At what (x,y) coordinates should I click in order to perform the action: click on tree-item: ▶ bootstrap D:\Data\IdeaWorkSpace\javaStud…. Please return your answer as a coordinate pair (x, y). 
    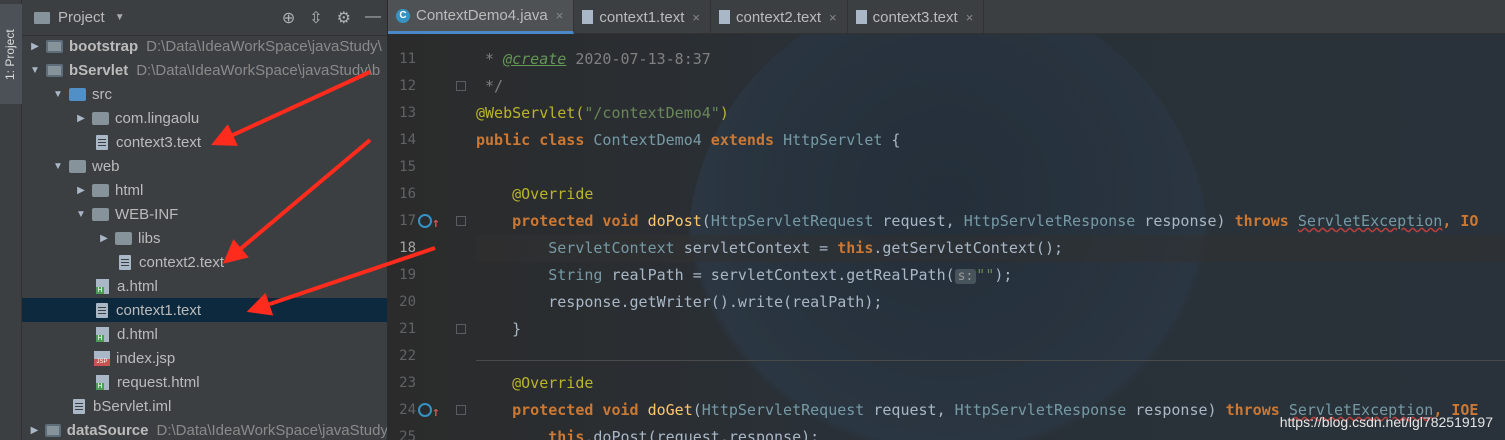
    Looking at the image, I should click on (204, 46).